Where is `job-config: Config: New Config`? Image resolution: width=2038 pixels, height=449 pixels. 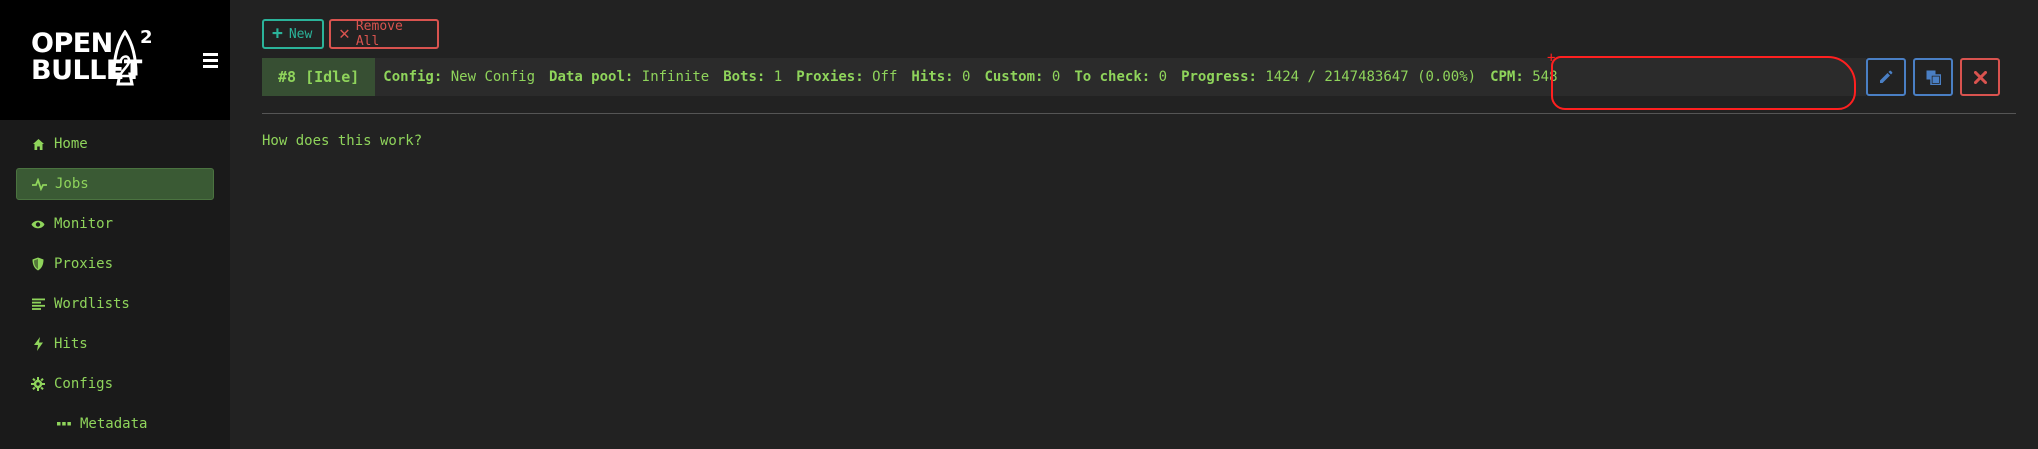
job-config: Config: New Config is located at coordinates (459, 77).